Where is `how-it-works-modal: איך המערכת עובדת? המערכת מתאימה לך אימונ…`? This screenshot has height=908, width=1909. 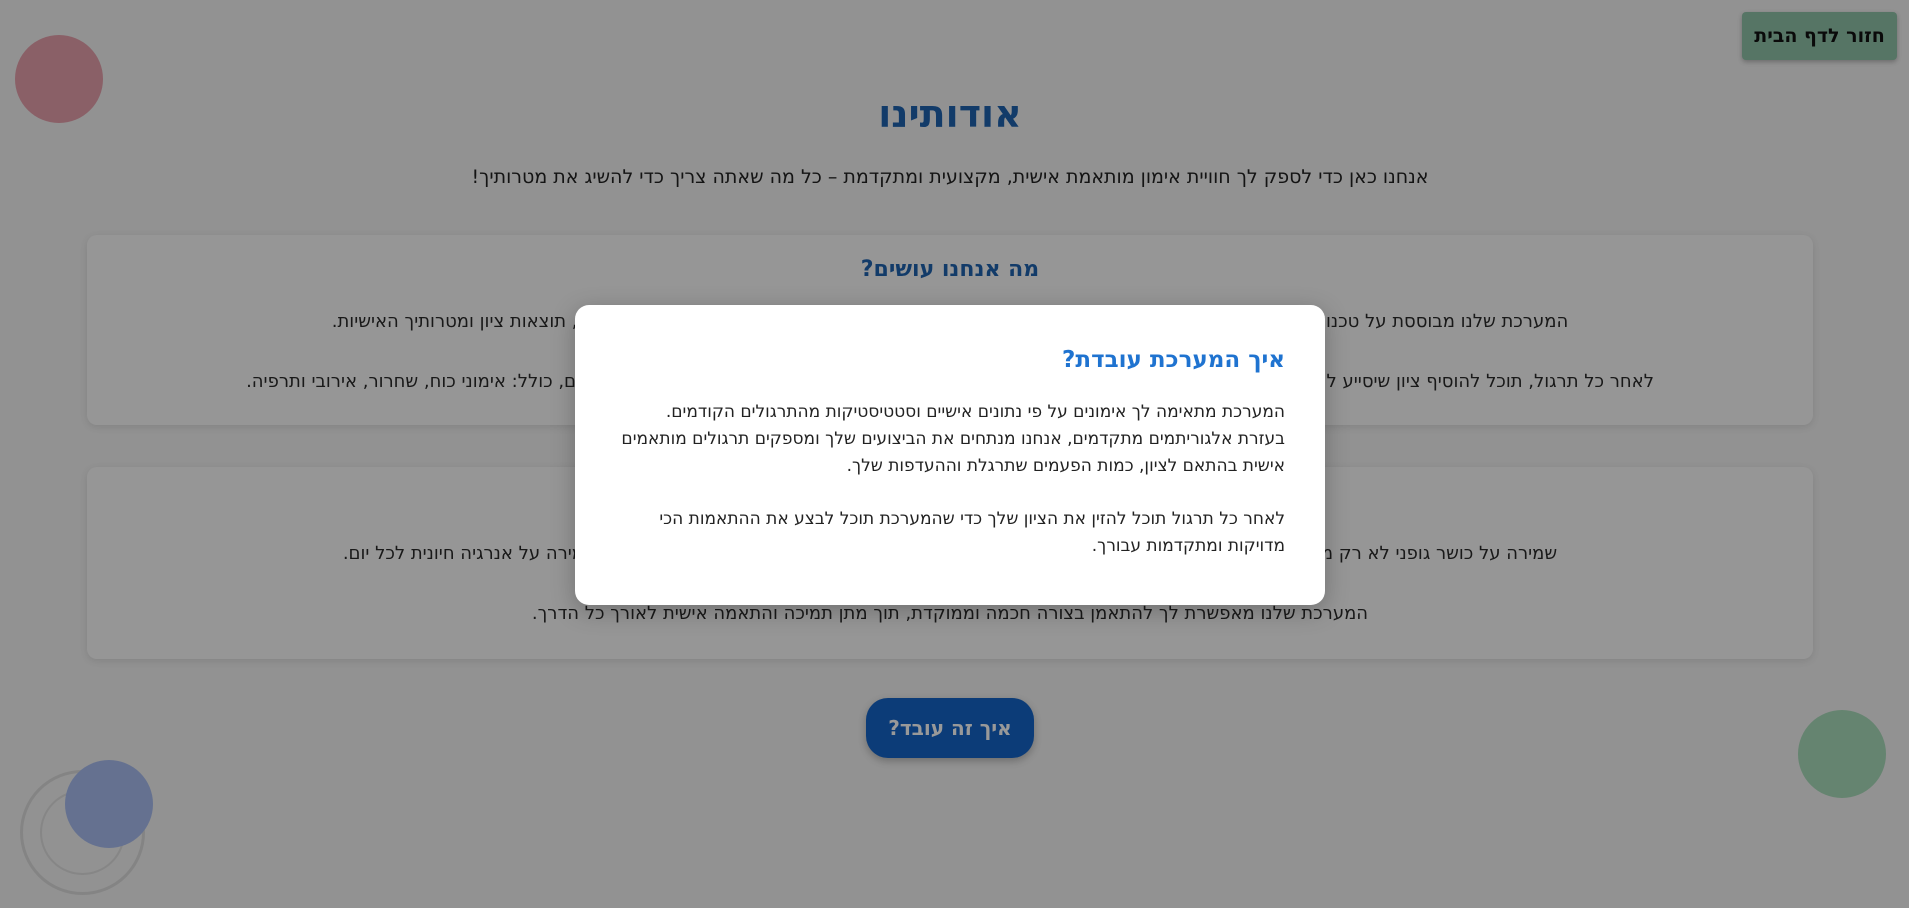
how-it-works-modal: איך המערכת עובדת? המערכת מתאימה לך אימונ… is located at coordinates (950, 455).